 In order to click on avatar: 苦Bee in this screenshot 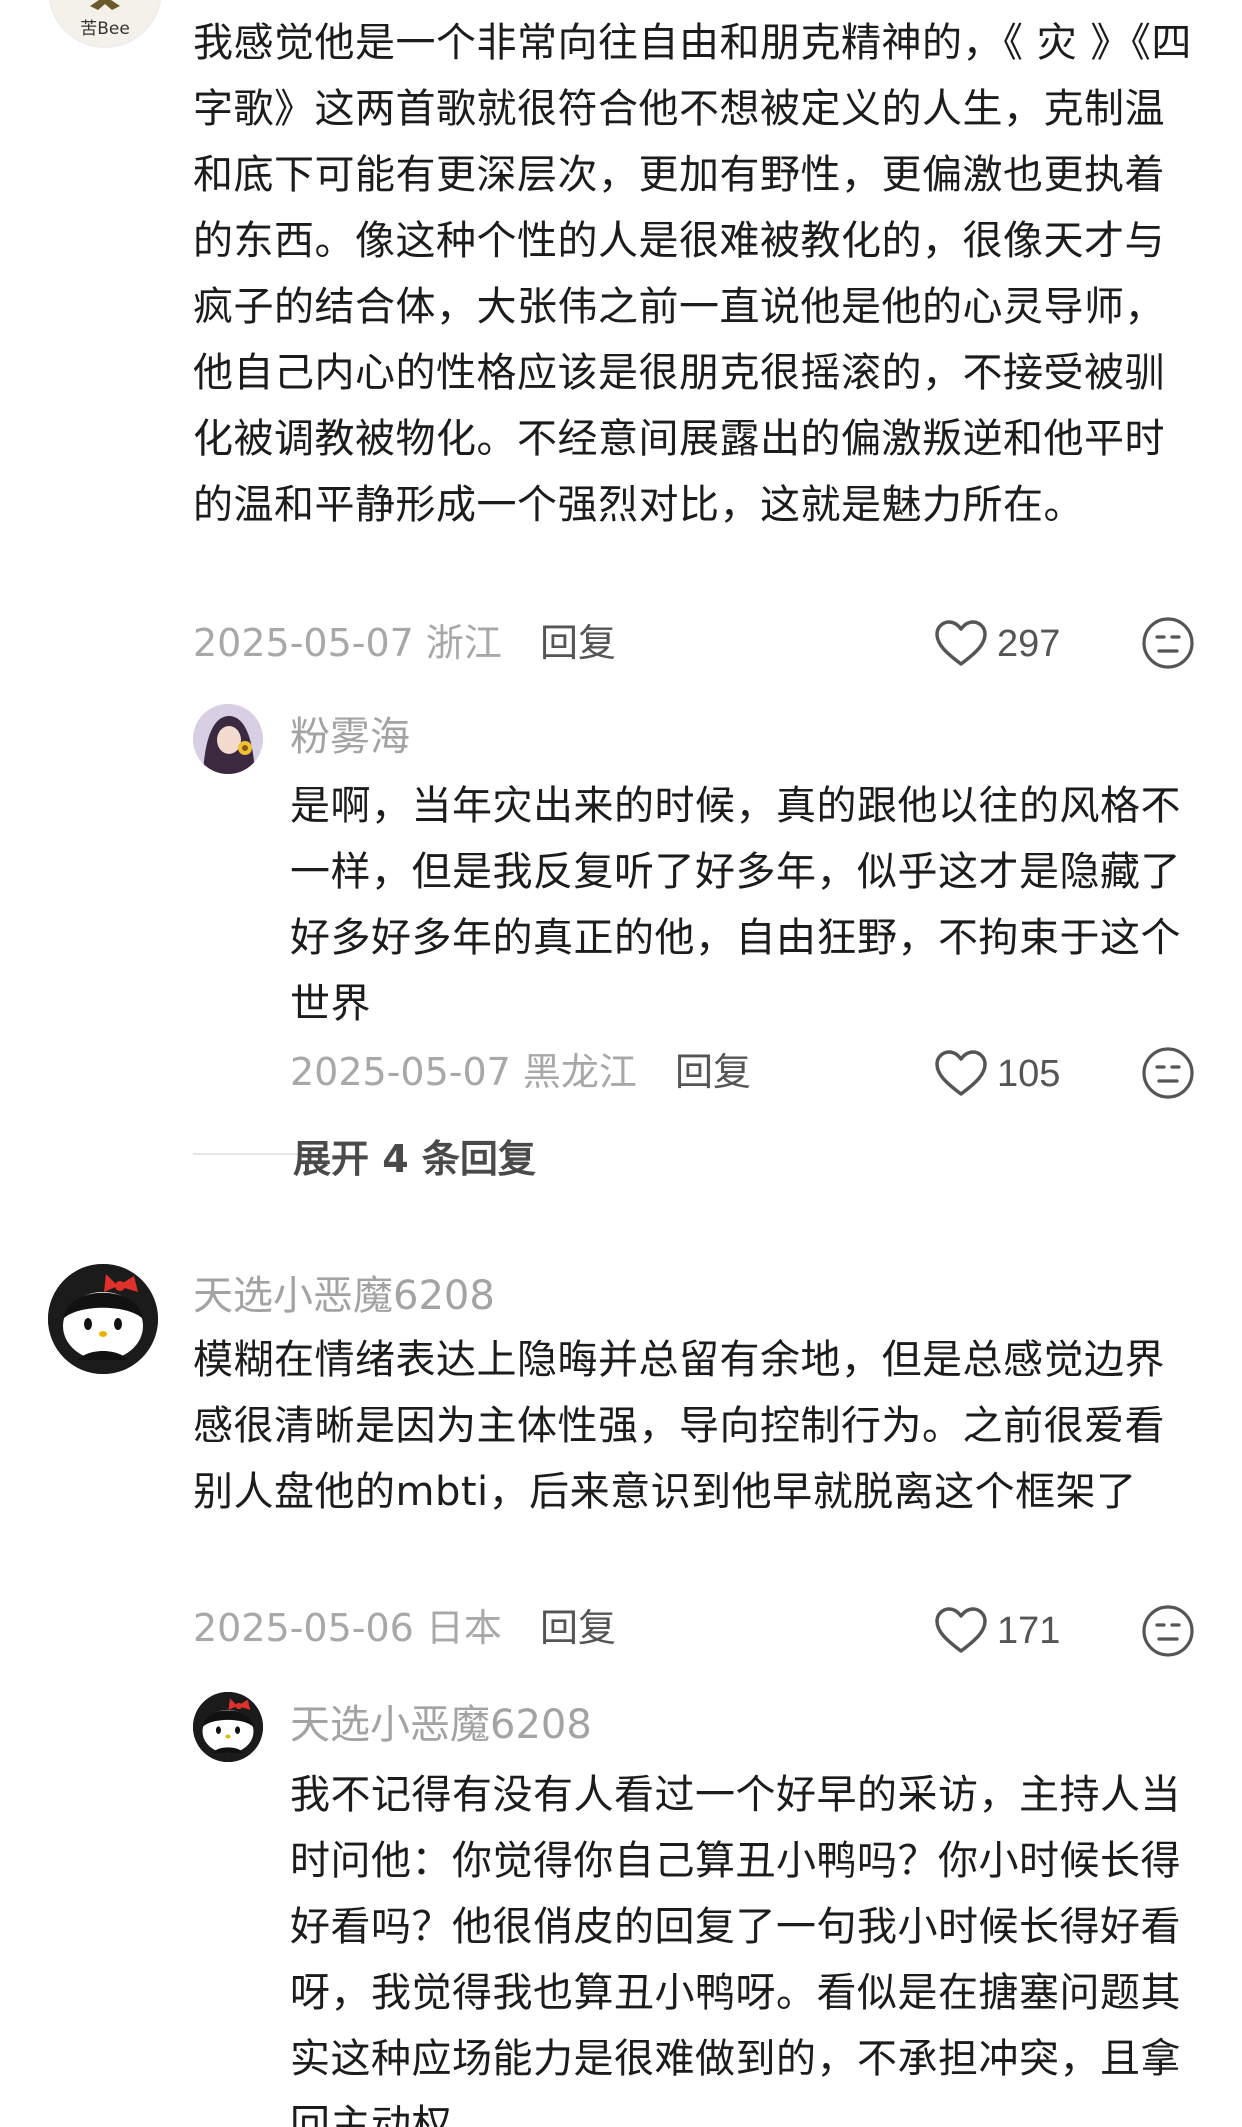, I will do `click(105, 24)`.